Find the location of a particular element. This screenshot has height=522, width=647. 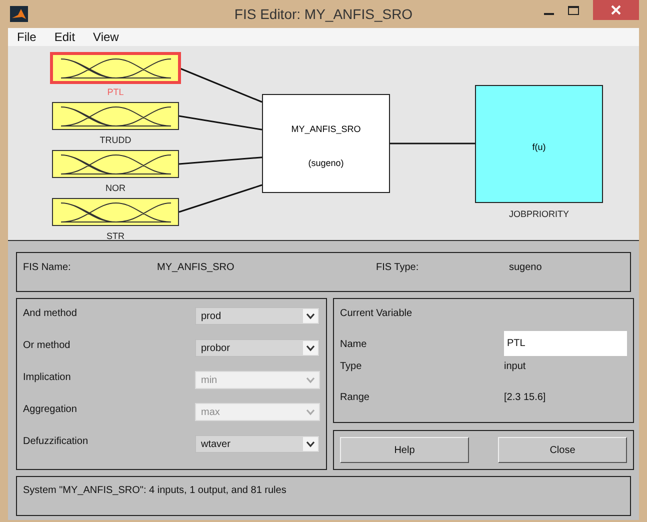

range-label: Range is located at coordinates (355, 398).